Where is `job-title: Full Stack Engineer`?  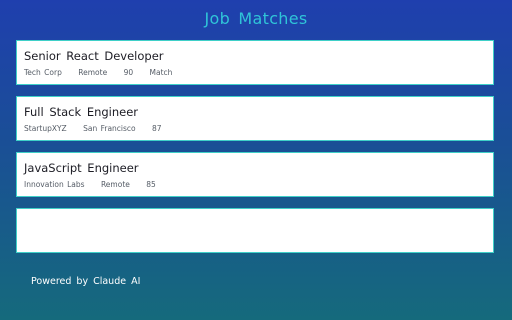 job-title: Full Stack Engineer is located at coordinates (81, 112).